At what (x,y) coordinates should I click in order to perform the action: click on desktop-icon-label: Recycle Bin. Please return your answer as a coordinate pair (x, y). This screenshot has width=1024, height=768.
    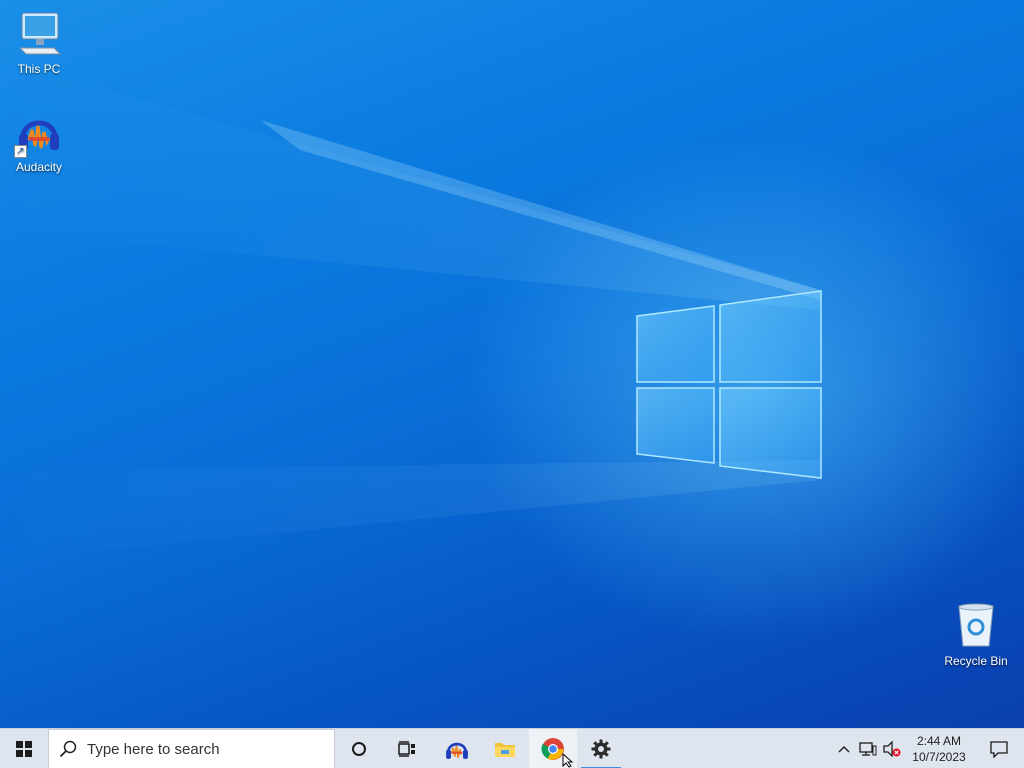
    Looking at the image, I should click on (976, 661).